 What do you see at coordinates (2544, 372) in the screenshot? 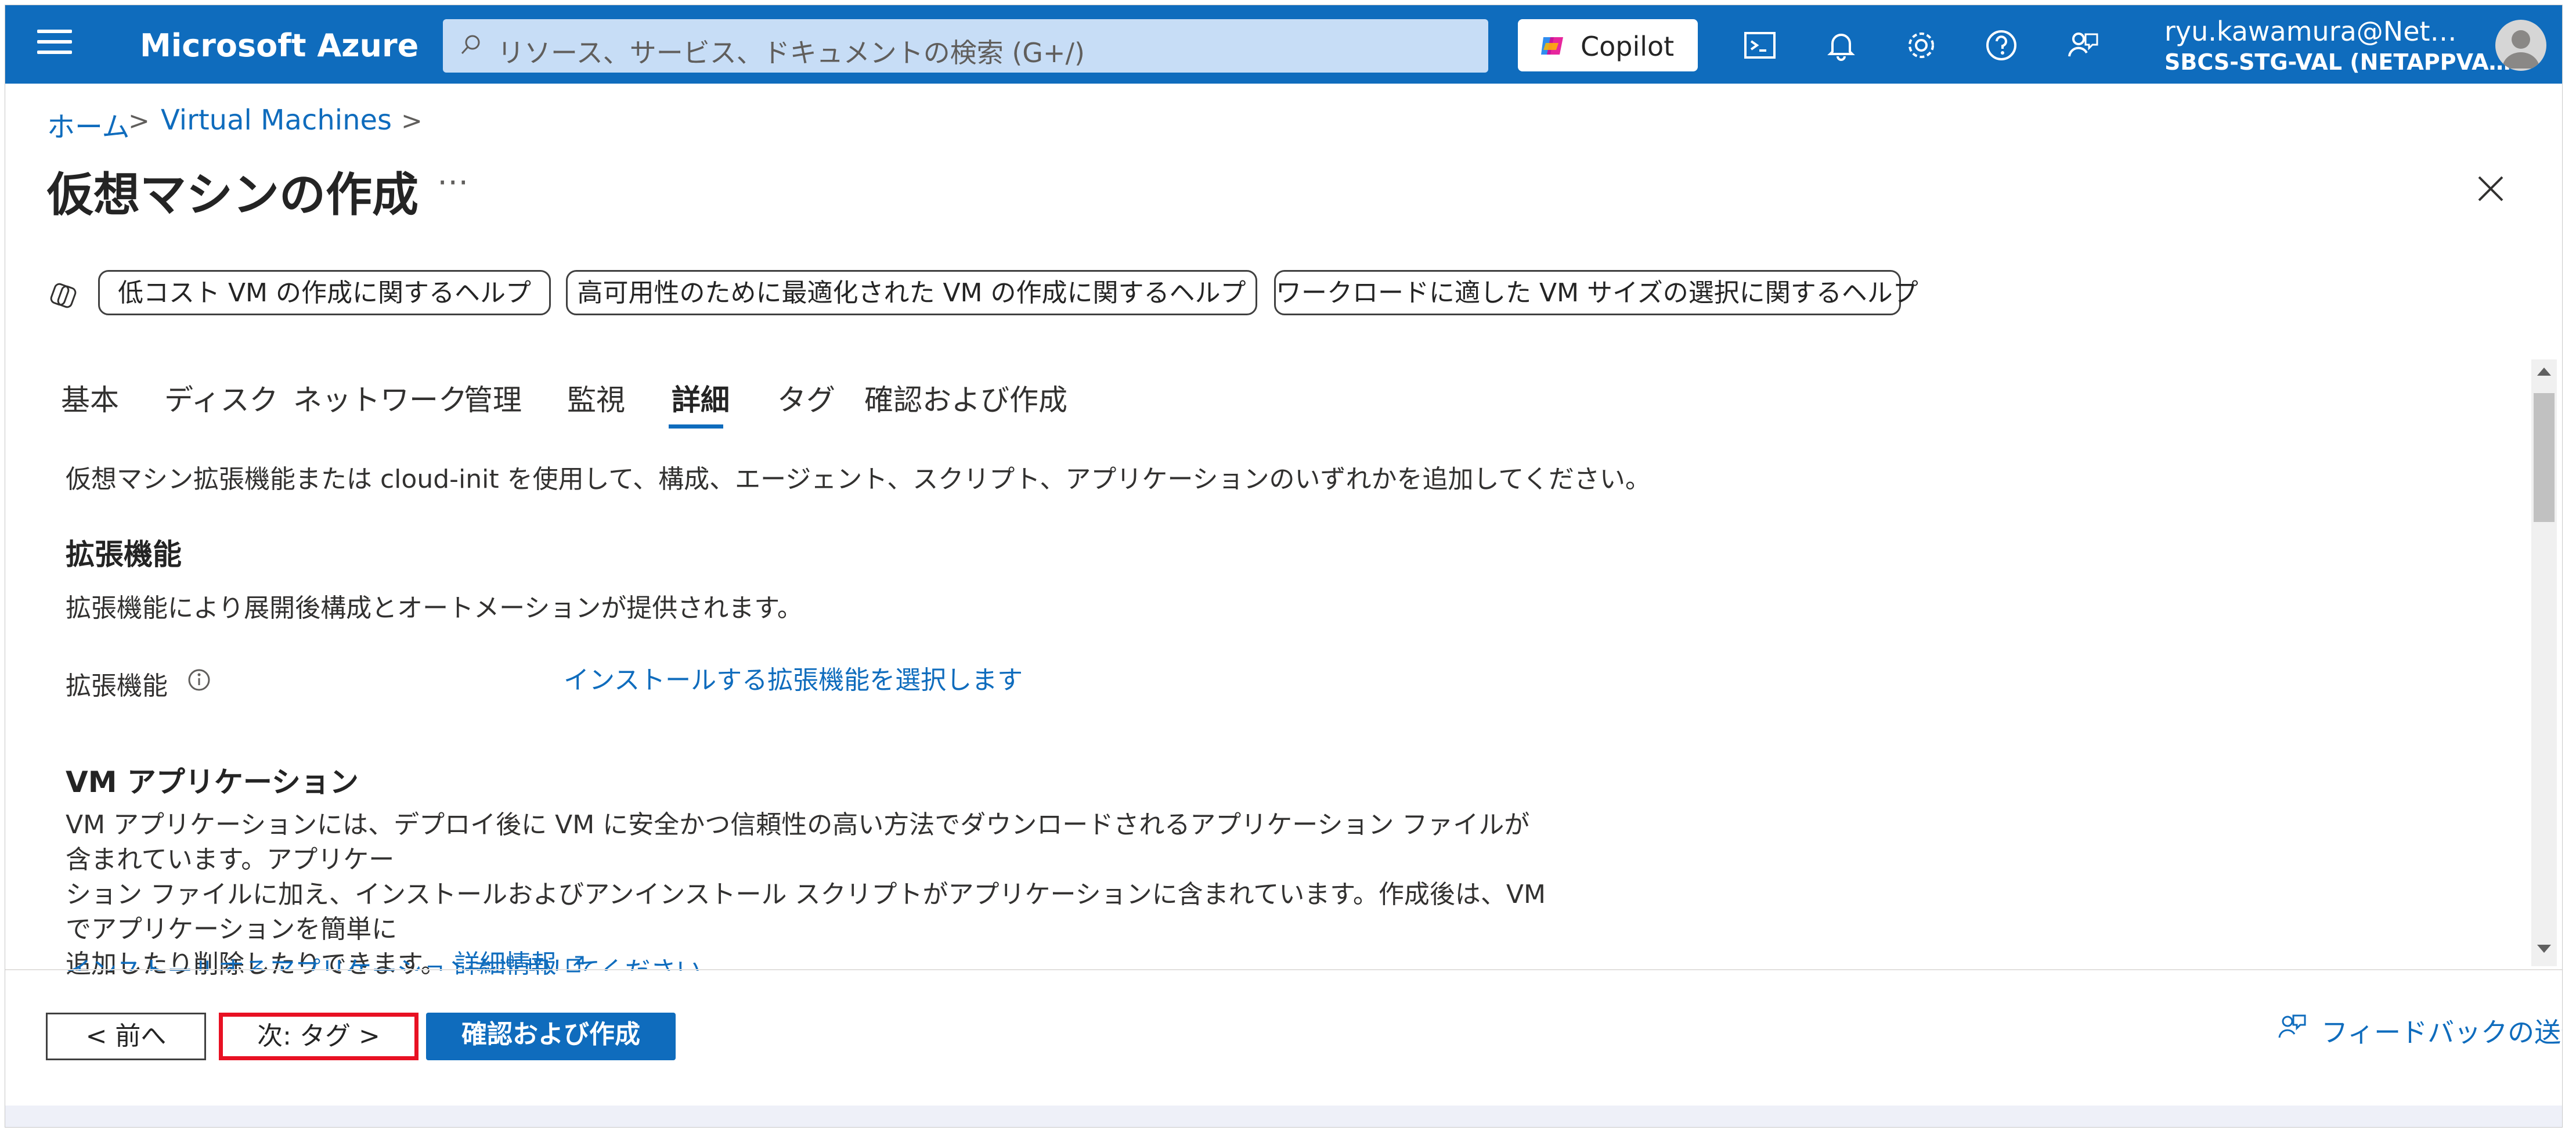
I see `scroll-up-arrow-icon` at bounding box center [2544, 372].